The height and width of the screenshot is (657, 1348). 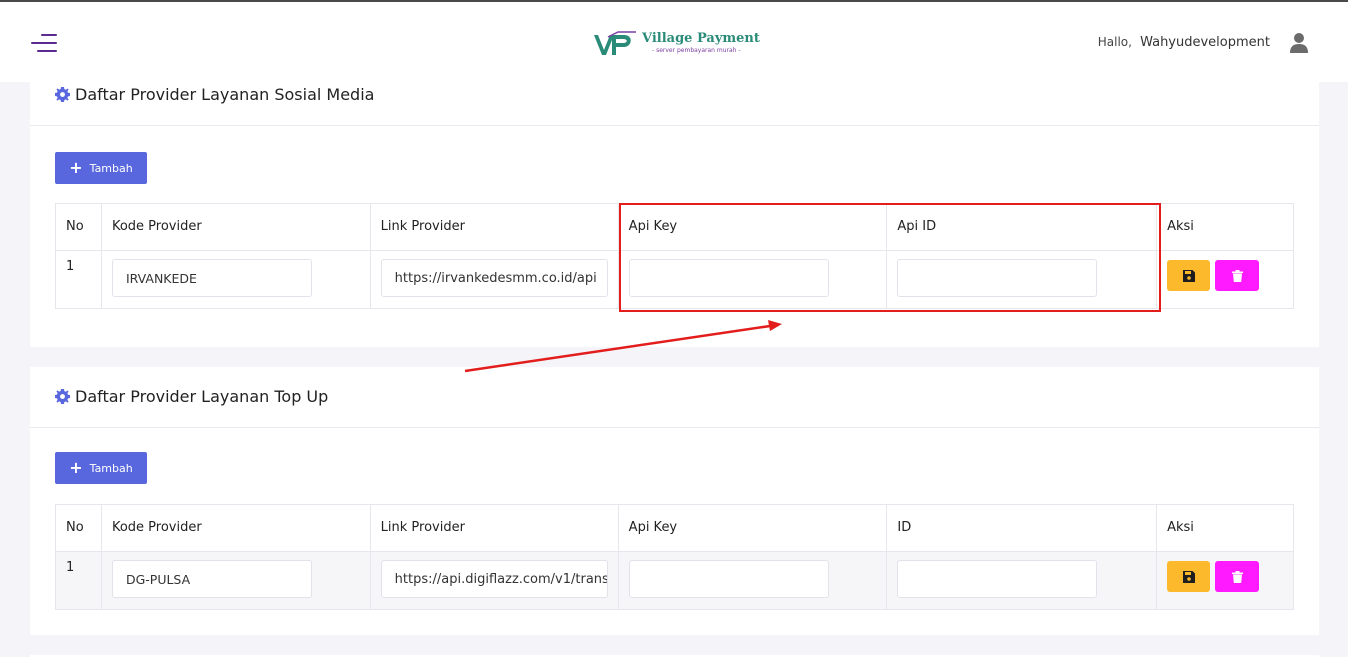 What do you see at coordinates (1299, 43) in the screenshot?
I see `user-icon` at bounding box center [1299, 43].